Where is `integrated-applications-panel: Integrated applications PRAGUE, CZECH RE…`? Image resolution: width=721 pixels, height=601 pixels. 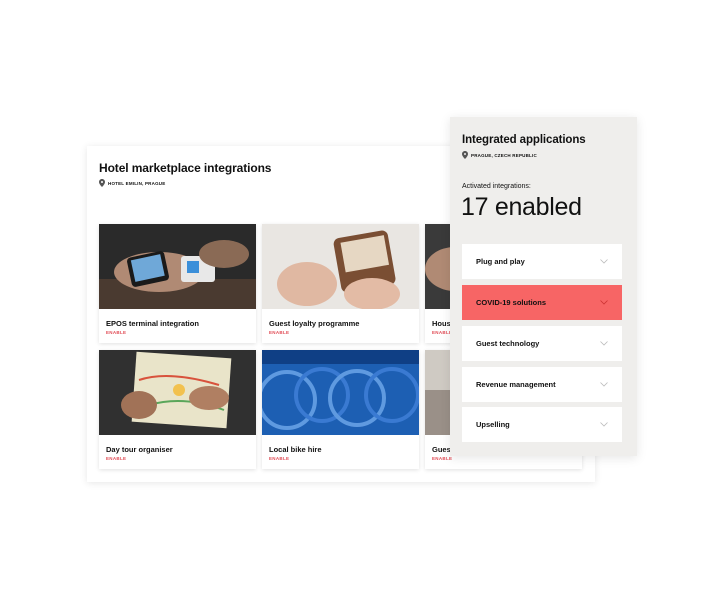 integrated-applications-panel: Integrated applications PRAGUE, CZECH RE… is located at coordinates (543, 286).